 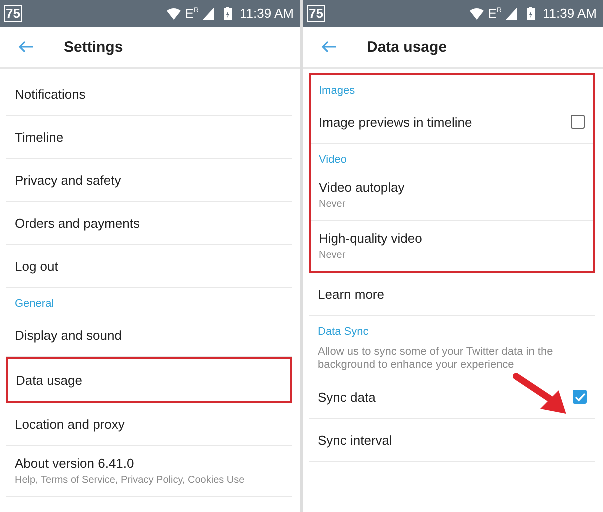 I want to click on settings-item: Log out, so click(x=36, y=266).